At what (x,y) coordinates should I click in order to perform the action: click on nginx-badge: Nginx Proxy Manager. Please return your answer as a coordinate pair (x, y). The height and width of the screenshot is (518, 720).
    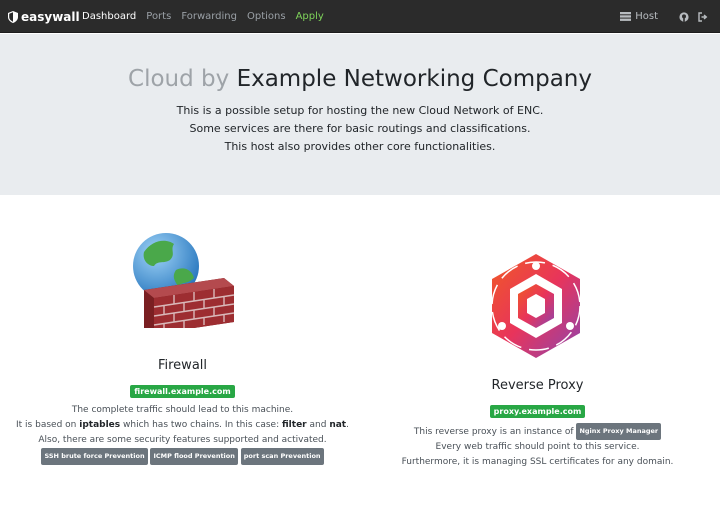
    Looking at the image, I should click on (619, 431).